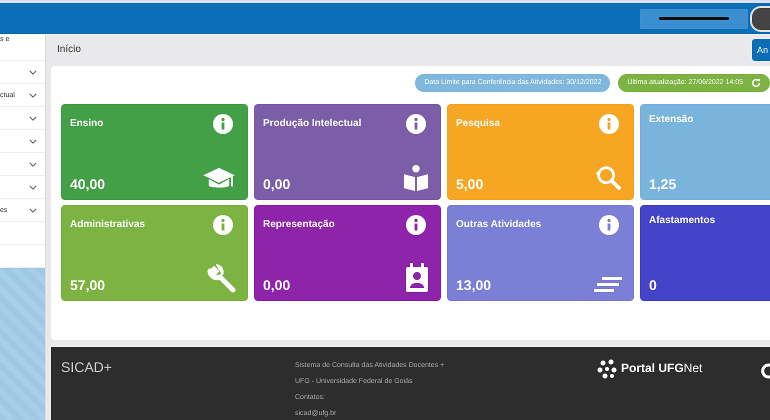 This screenshot has height=420, width=770. What do you see at coordinates (756, 83) in the screenshot?
I see `refresh-icon` at bounding box center [756, 83].